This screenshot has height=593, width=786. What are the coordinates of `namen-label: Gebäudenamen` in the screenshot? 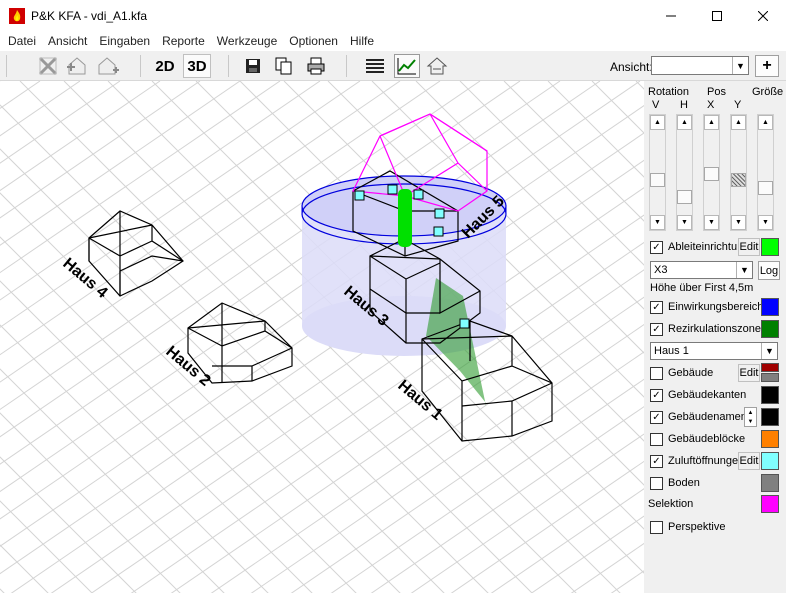 It's located at (706, 417).